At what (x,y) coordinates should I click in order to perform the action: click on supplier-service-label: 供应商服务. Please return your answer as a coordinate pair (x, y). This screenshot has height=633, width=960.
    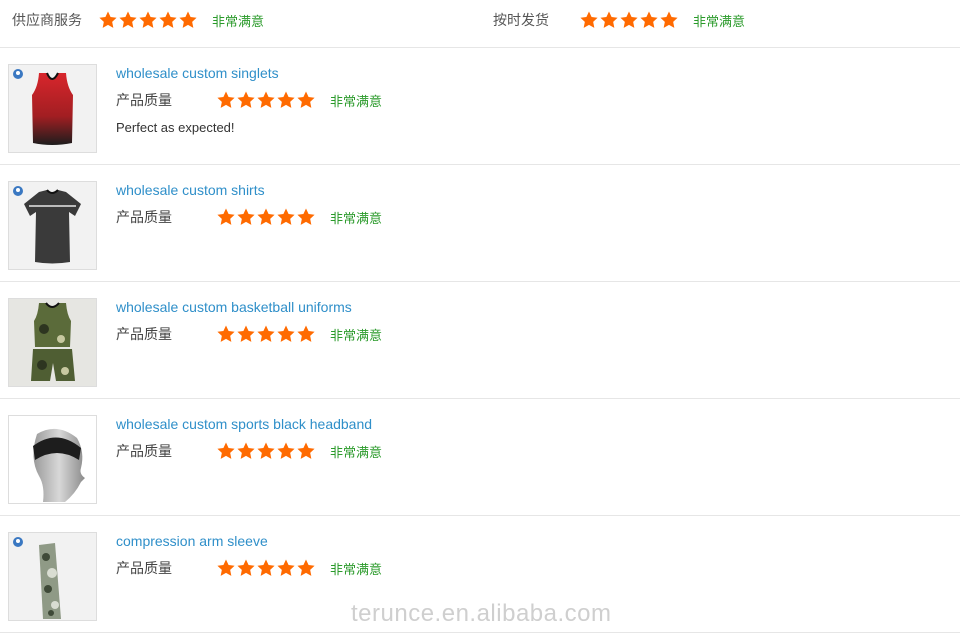
    Looking at the image, I should click on (47, 20).